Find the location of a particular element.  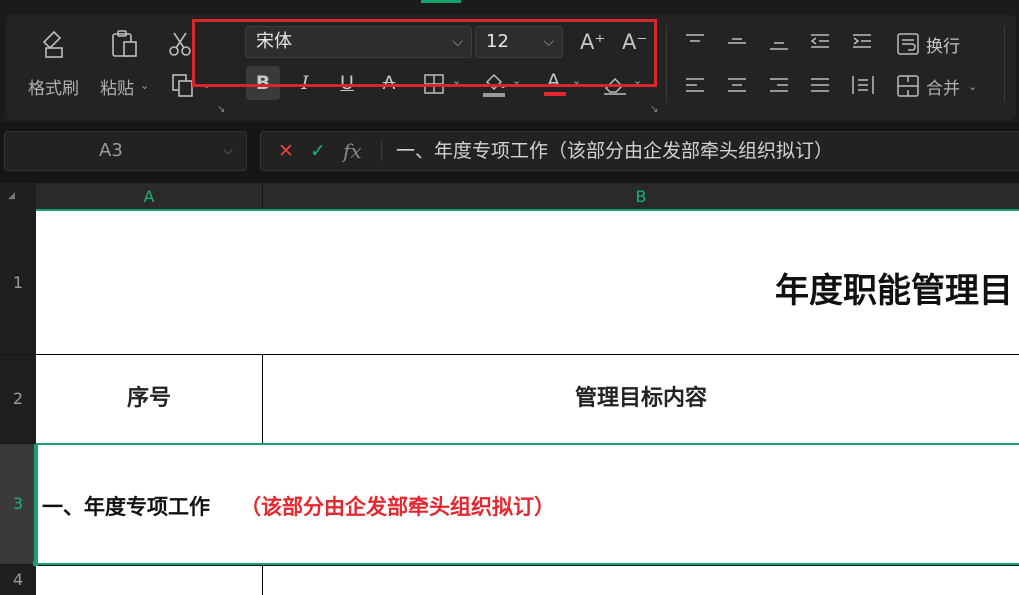

distributed-align-icon is located at coordinates (863, 85).